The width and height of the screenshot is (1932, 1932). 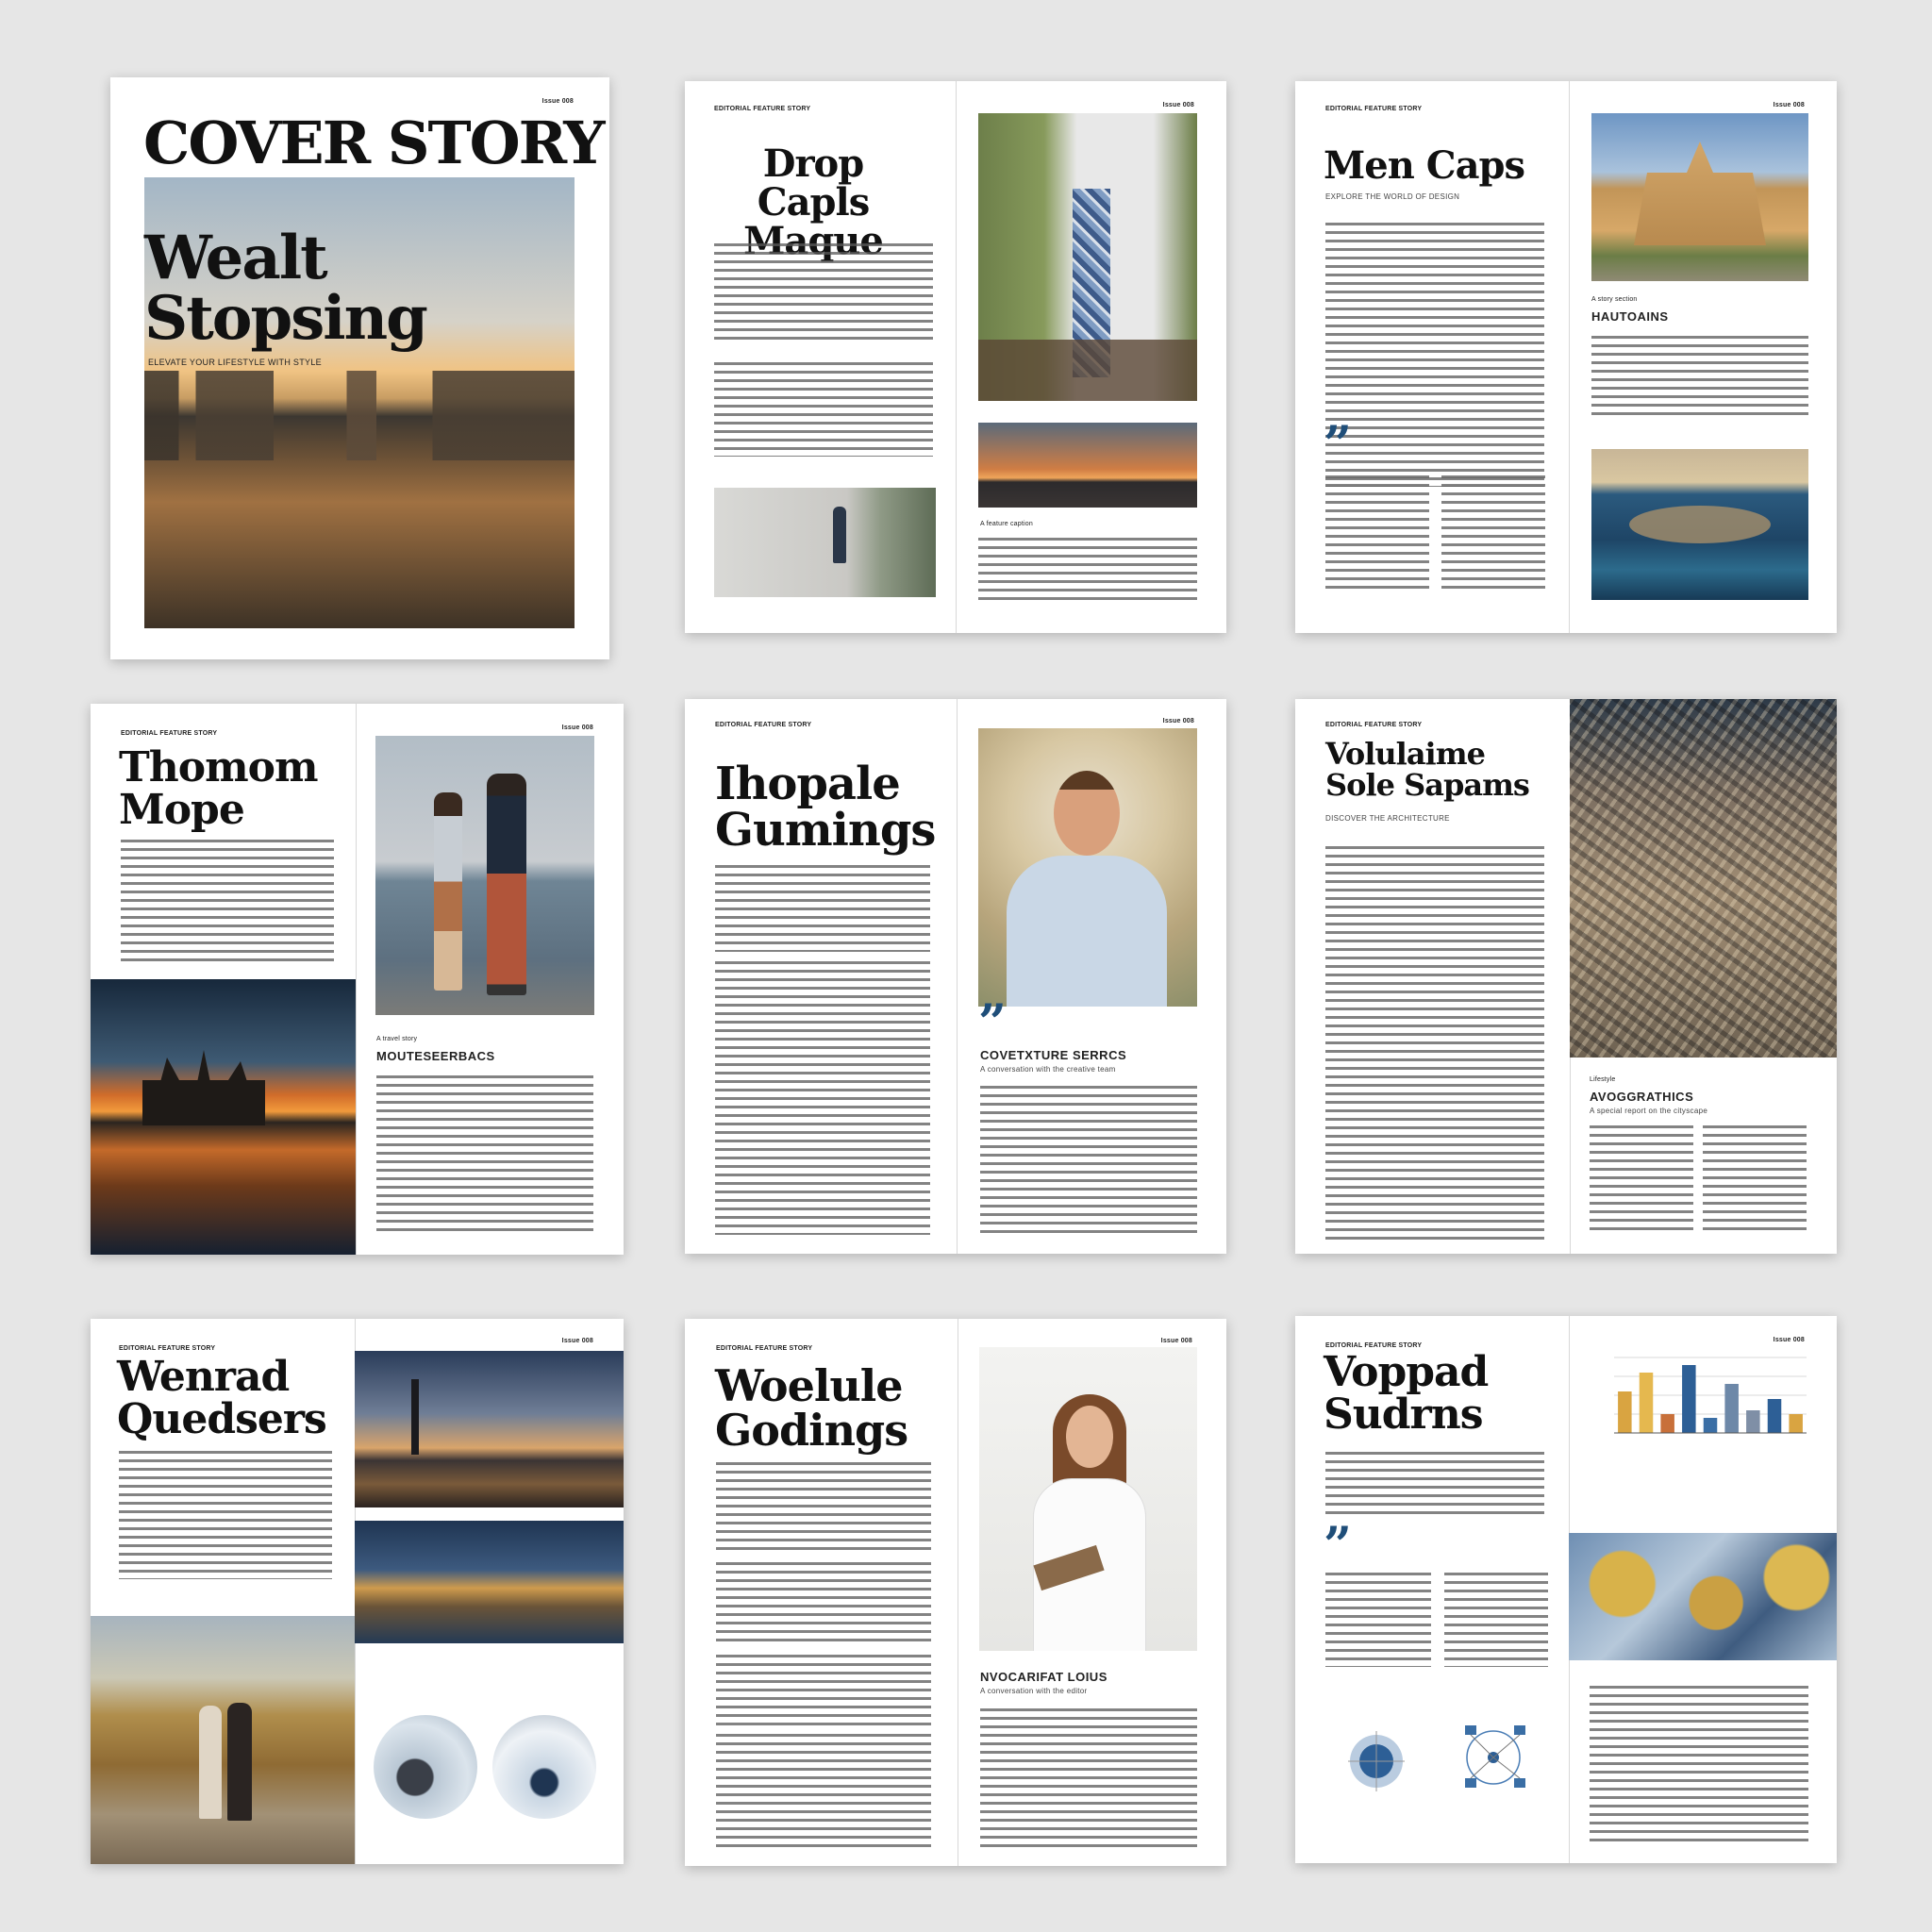 I want to click on section-dek: A special report on the cityscape, so click(x=1649, y=1111).